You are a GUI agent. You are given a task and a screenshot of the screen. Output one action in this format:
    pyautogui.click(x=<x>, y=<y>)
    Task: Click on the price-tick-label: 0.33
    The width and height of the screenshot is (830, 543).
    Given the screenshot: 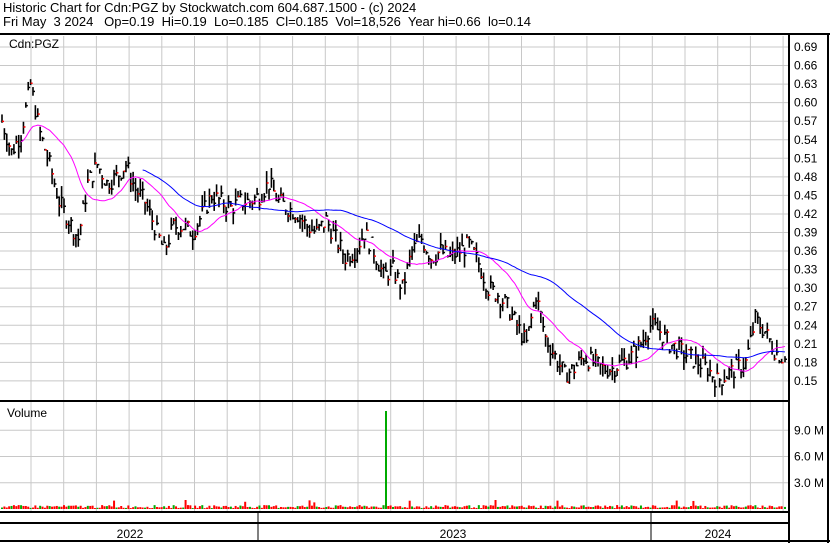 What is the action you would take?
    pyautogui.click(x=806, y=270)
    